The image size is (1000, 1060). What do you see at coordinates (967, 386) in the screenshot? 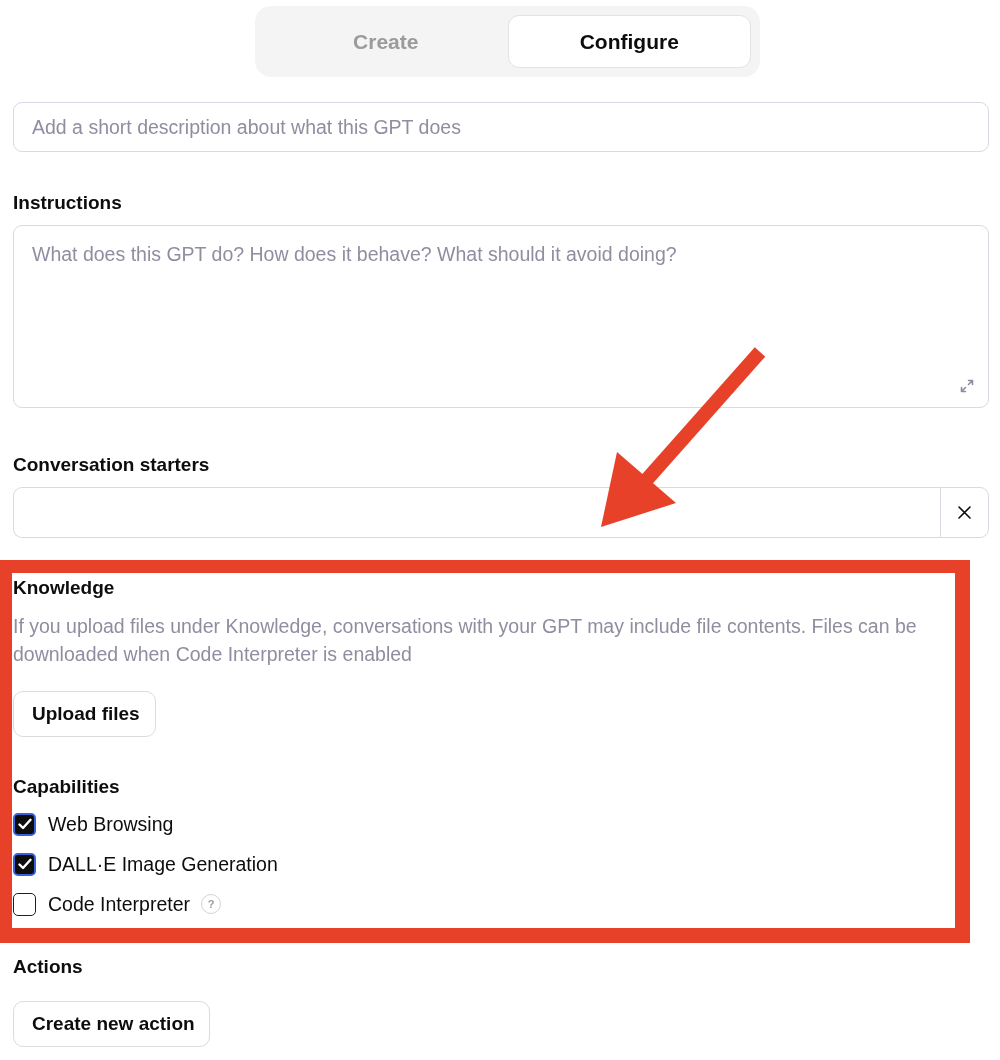
I see `expand-icon` at bounding box center [967, 386].